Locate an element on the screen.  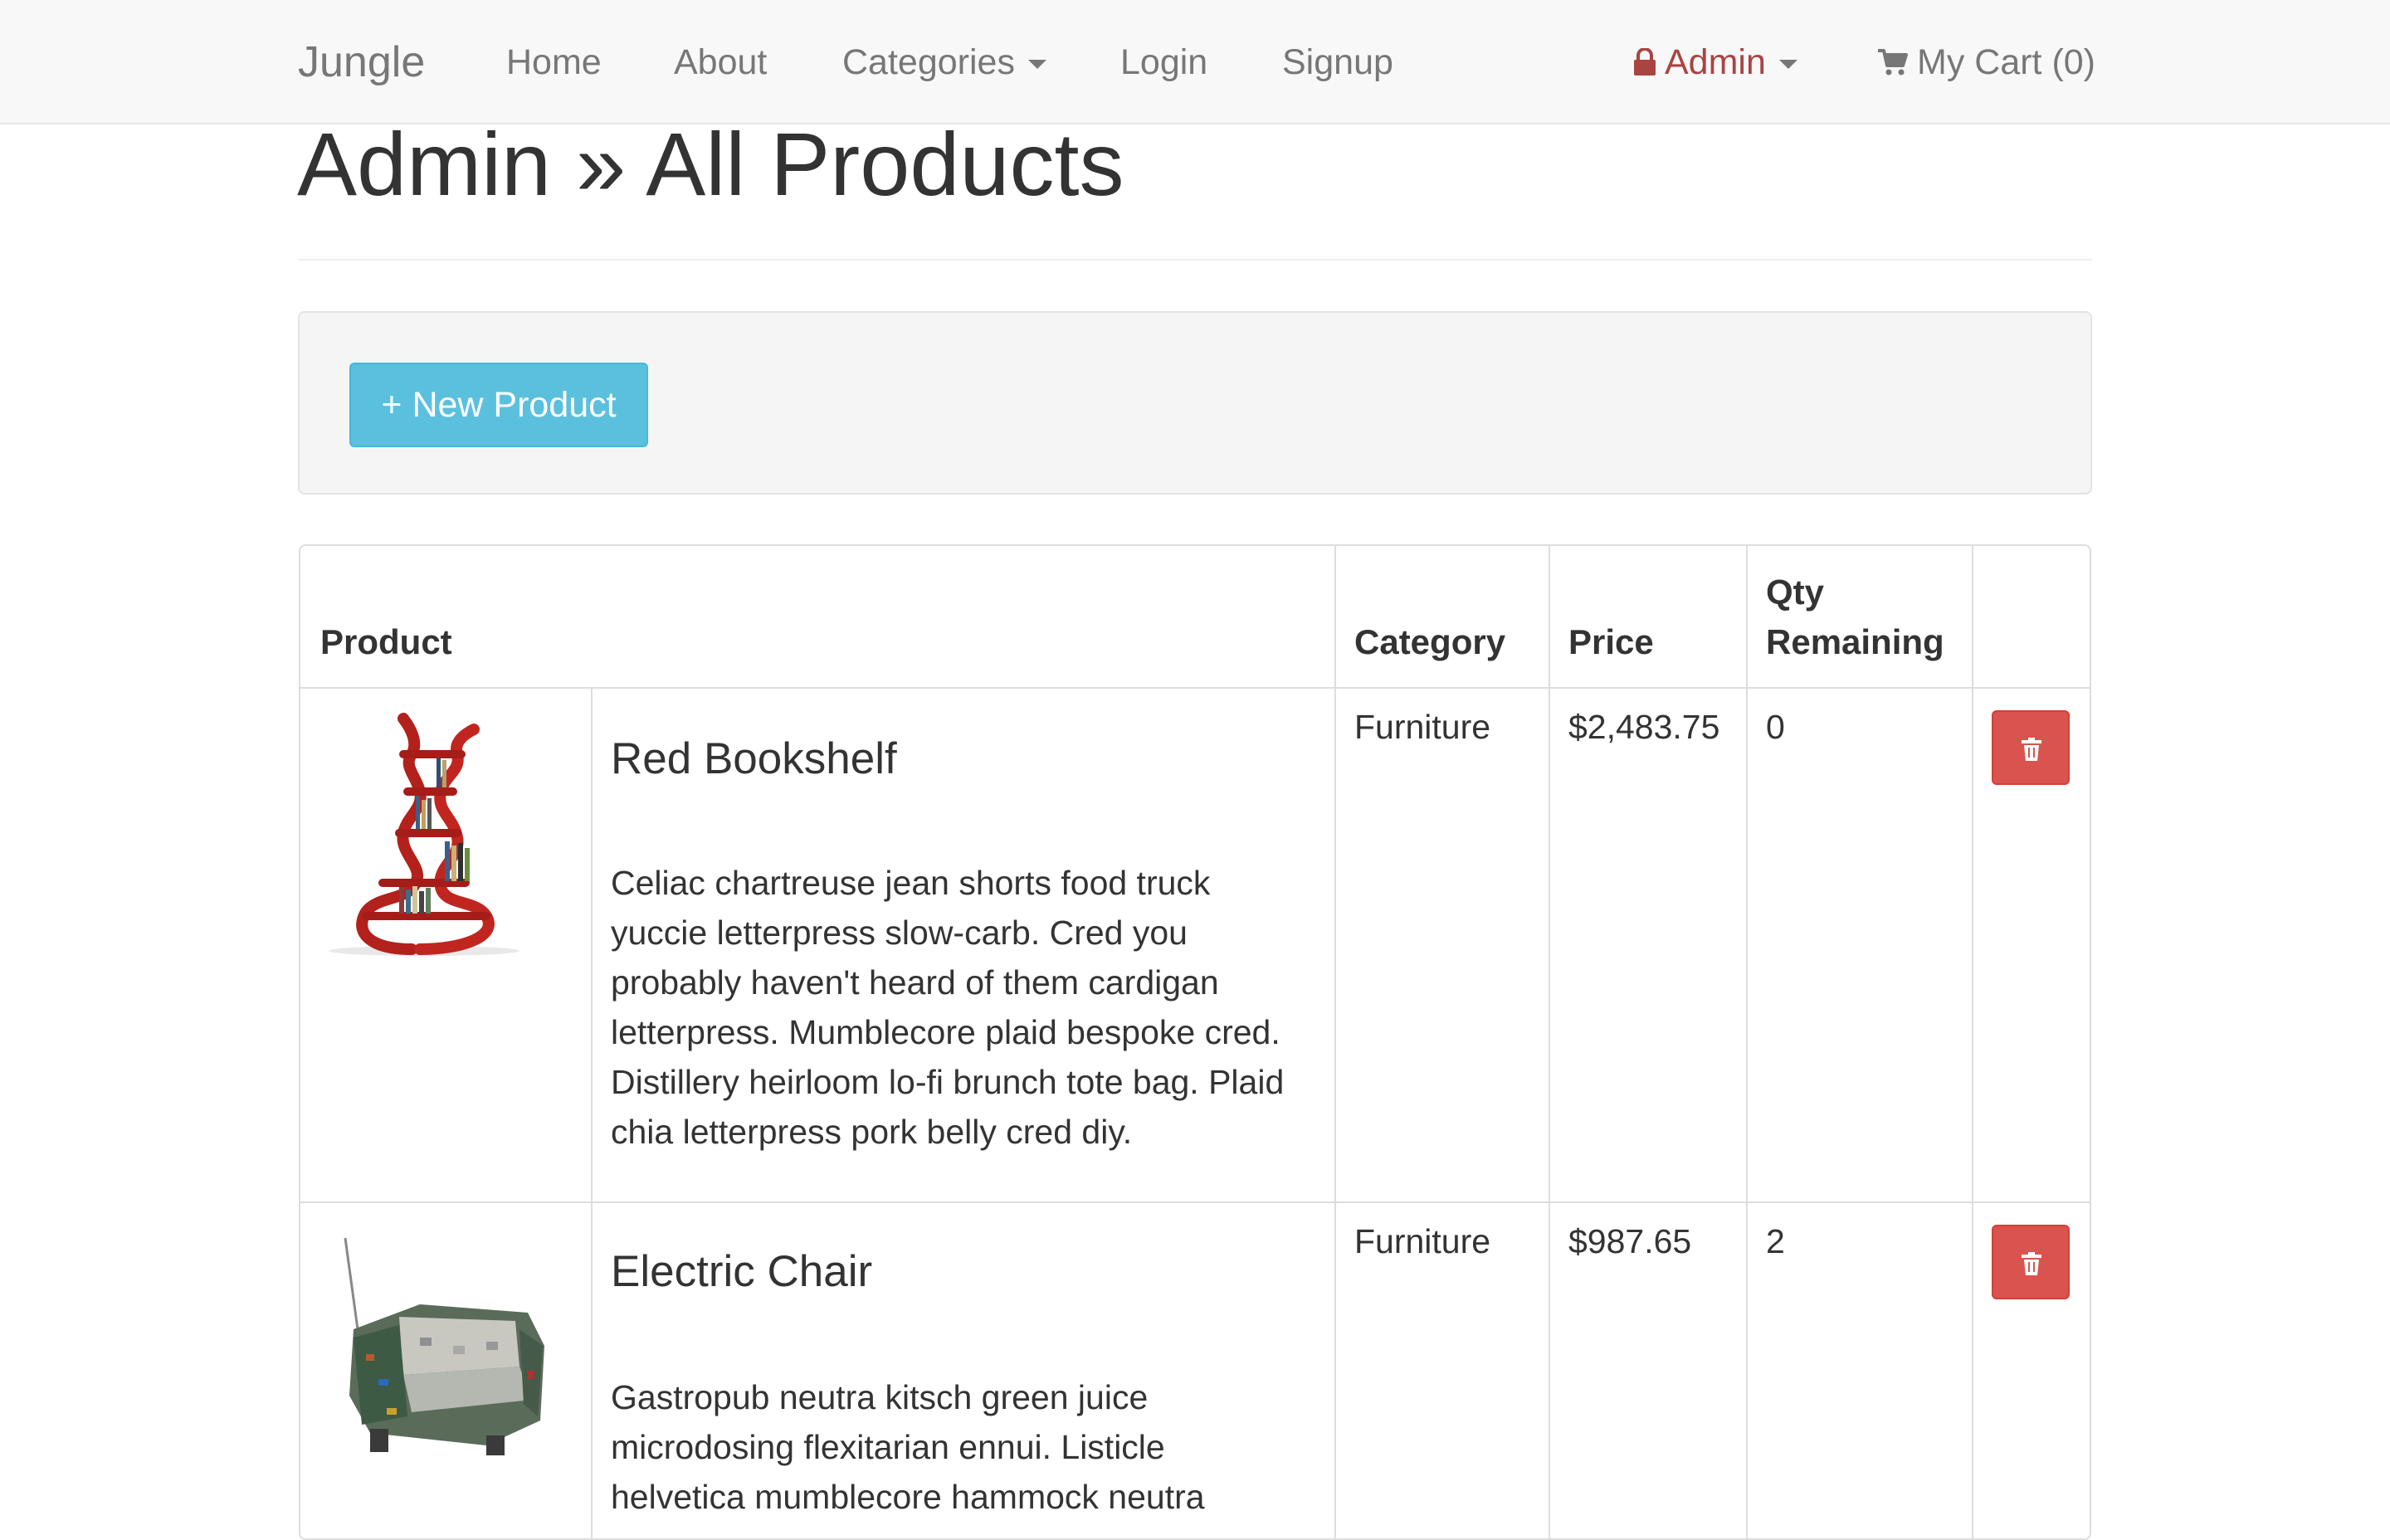
nav-admin-label: Admin is located at coordinates (1715, 62).